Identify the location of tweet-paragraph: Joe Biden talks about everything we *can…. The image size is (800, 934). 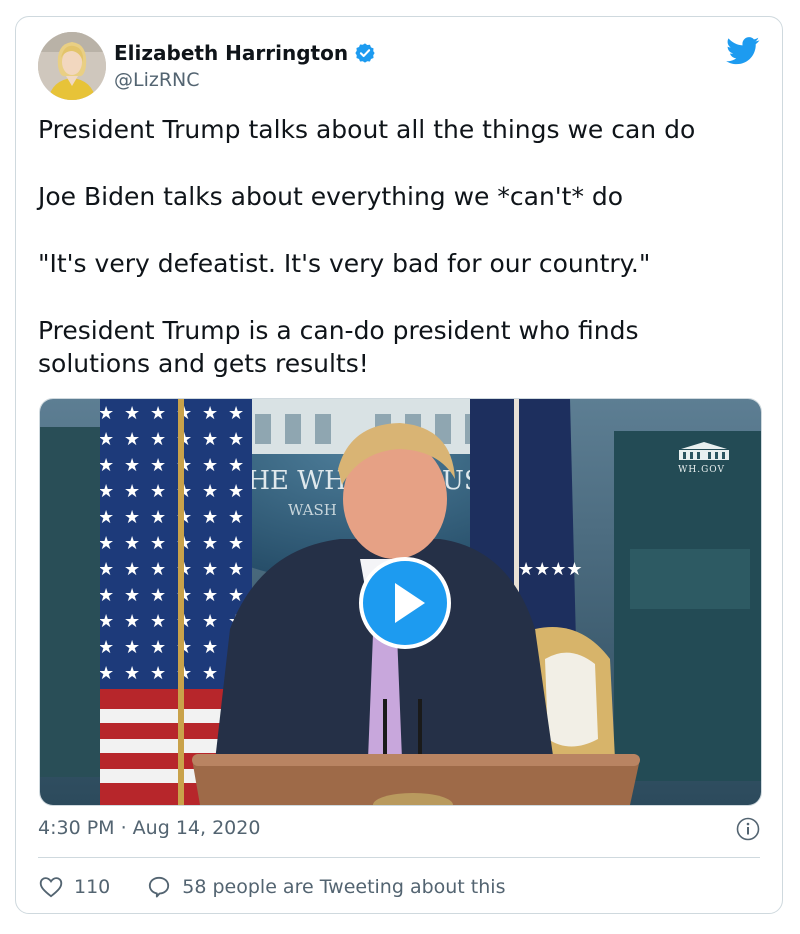
(331, 196).